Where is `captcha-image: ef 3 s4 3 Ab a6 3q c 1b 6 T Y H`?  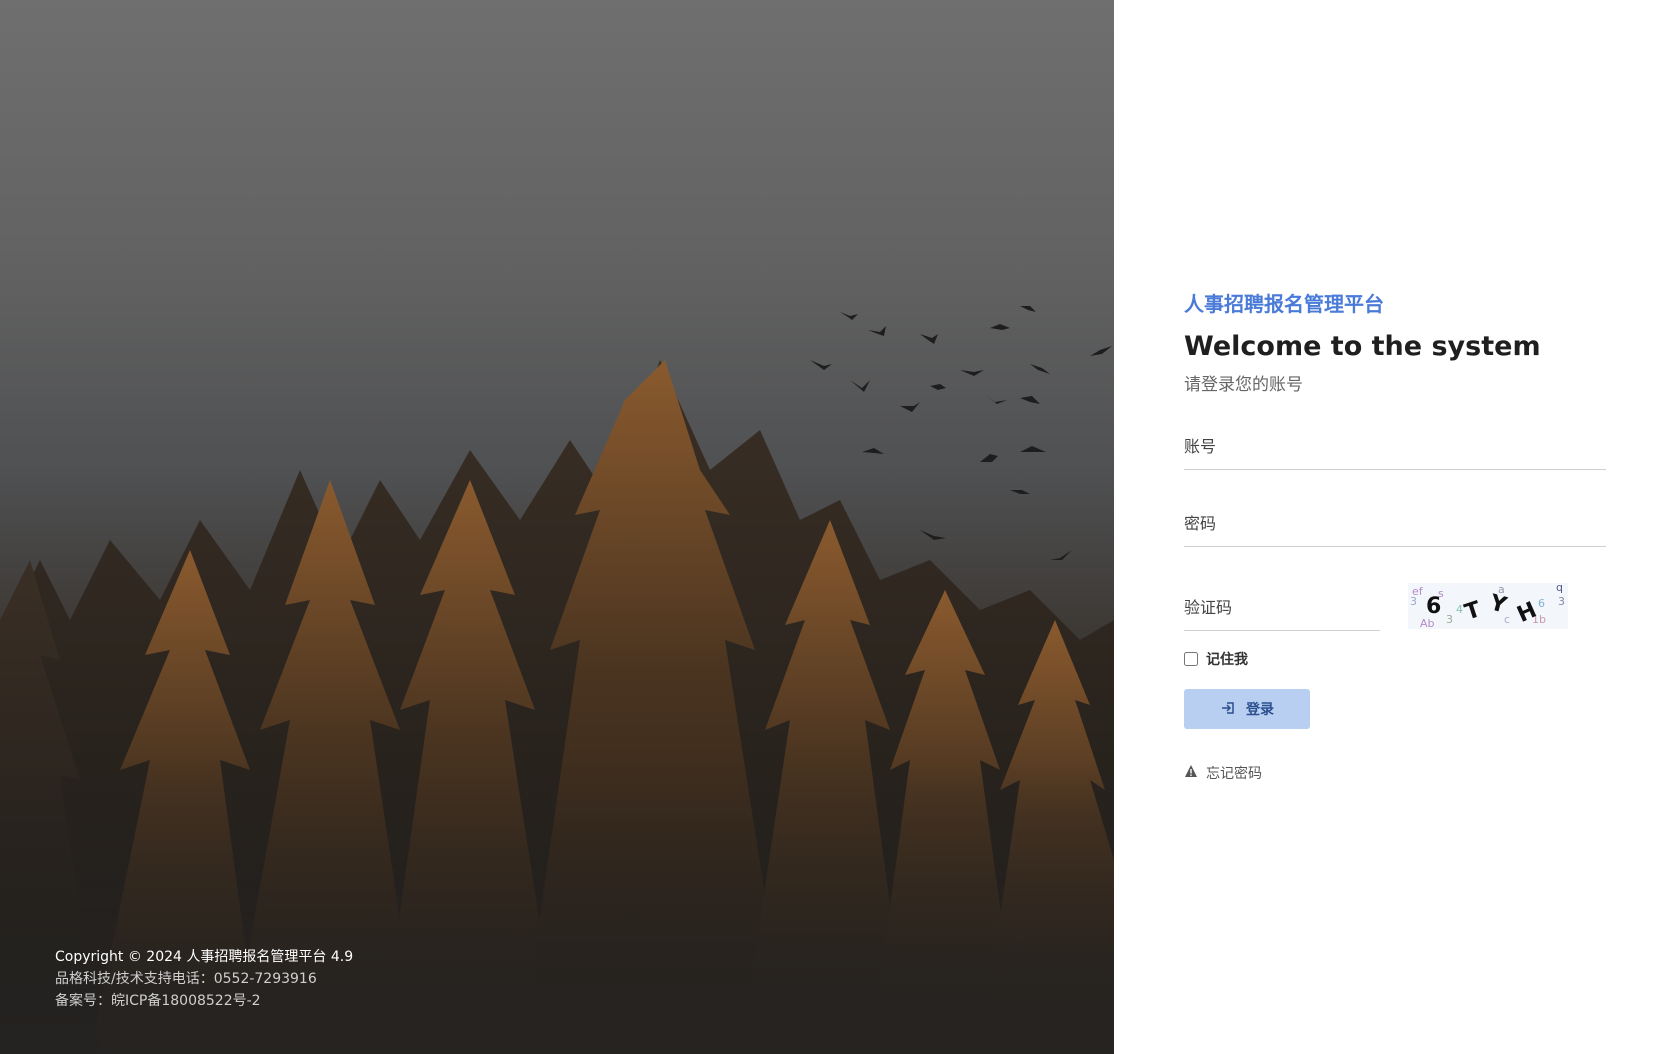 captcha-image: ef 3 s4 3 Ab a6 3q c 1b 6 T Y H is located at coordinates (1488, 606).